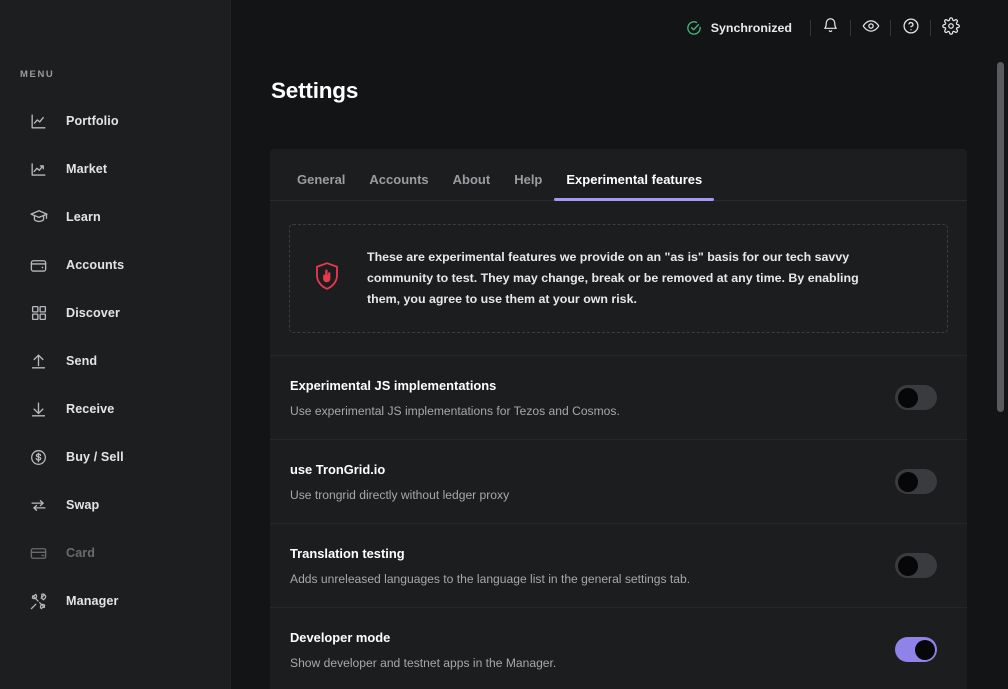 The height and width of the screenshot is (689, 1008). What do you see at coordinates (751, 28) in the screenshot?
I see `sync-status-label: Synchronized` at bounding box center [751, 28].